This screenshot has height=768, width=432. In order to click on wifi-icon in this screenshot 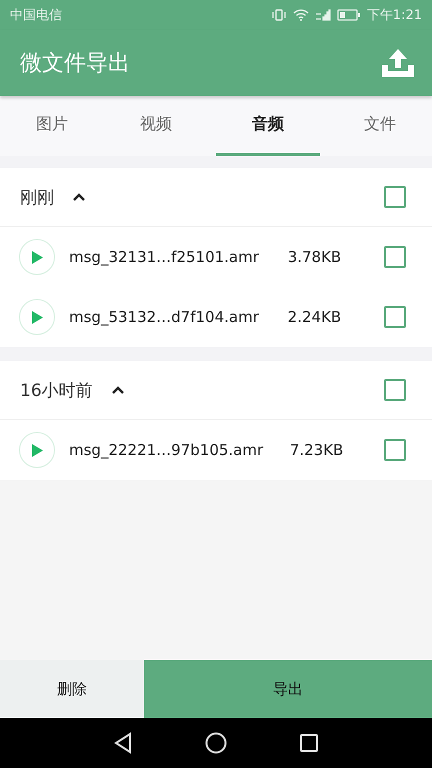, I will do `click(300, 15)`.